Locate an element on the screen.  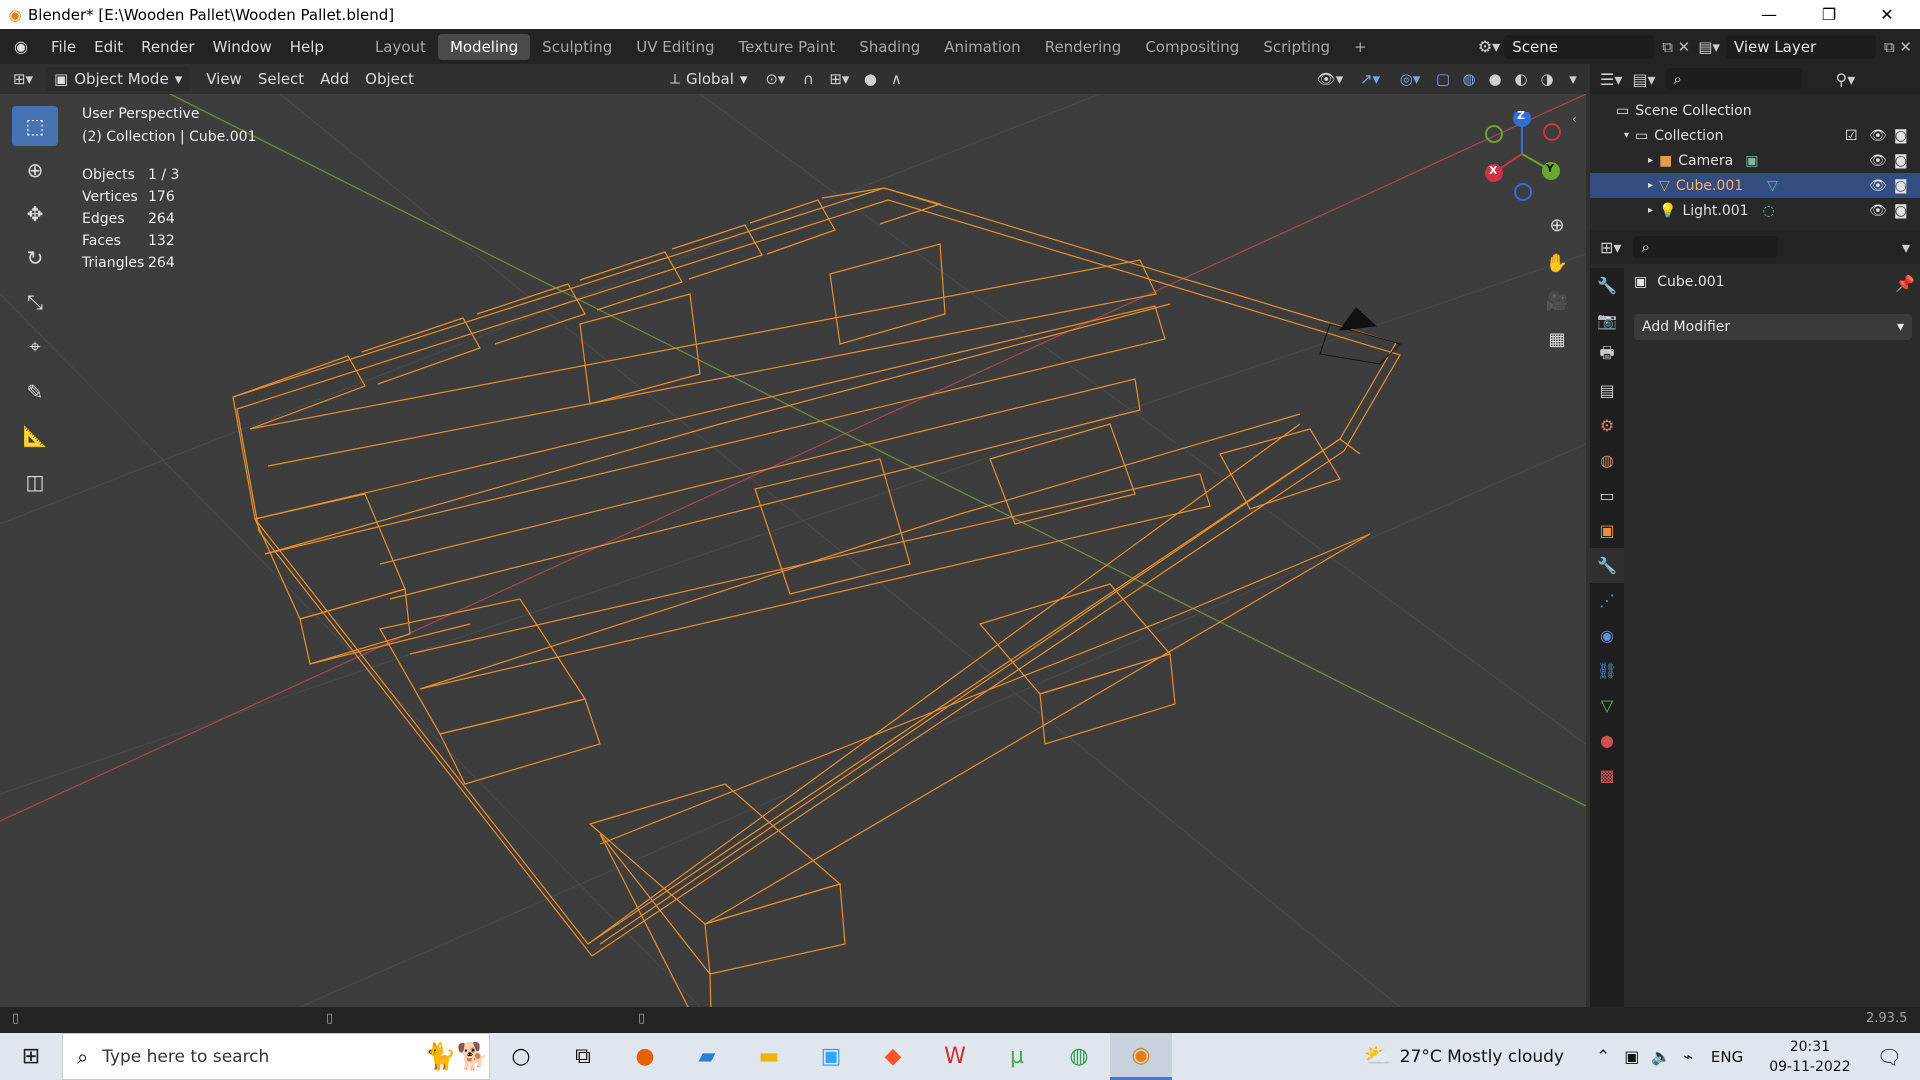
overlays-icon: ◎▾ is located at coordinates (1410, 79).